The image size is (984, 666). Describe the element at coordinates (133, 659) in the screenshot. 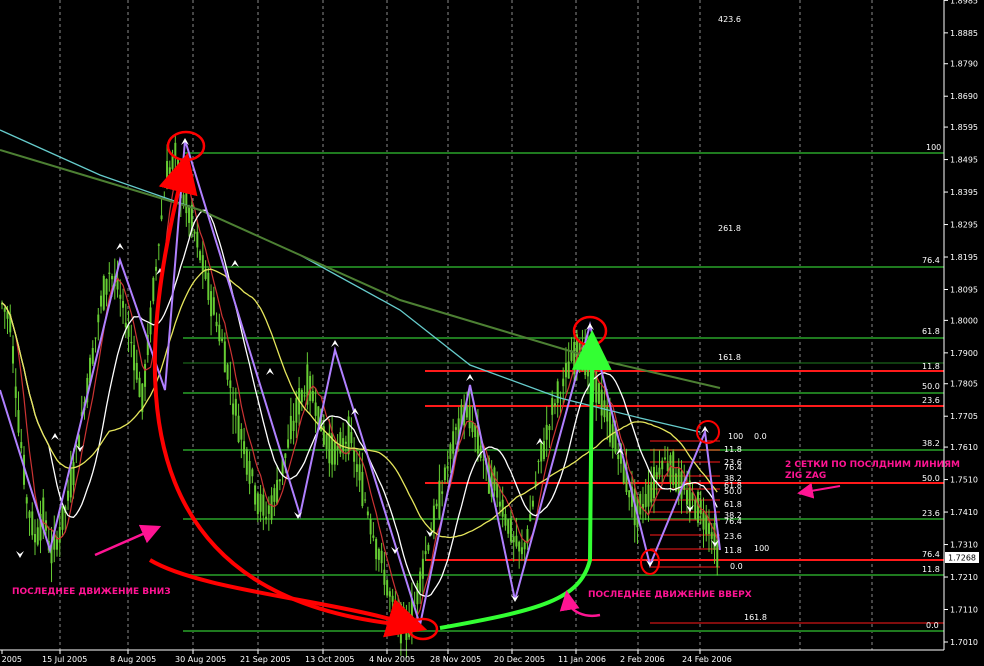

I see `time-label-2: 8 Aug 2005` at that location.